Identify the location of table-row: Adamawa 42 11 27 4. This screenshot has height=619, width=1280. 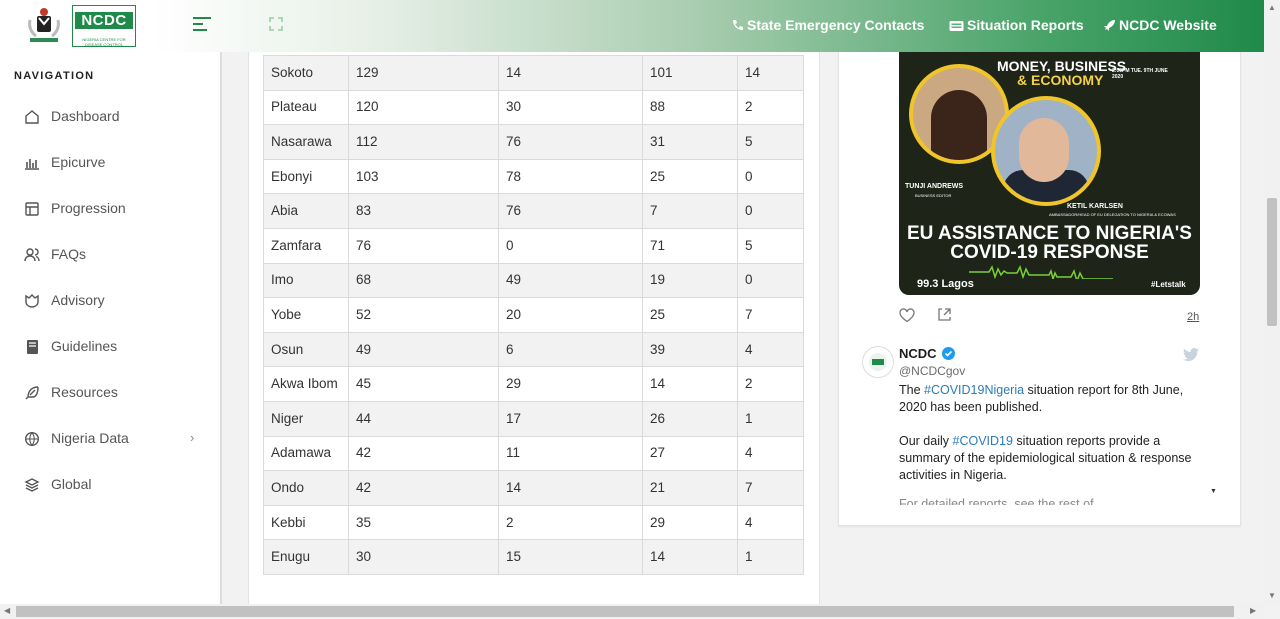
(533, 453).